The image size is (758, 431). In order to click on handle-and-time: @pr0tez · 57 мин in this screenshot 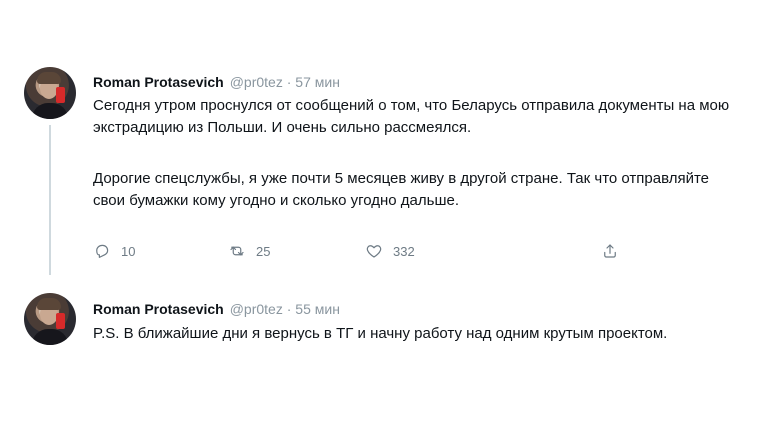, I will do `click(285, 82)`.